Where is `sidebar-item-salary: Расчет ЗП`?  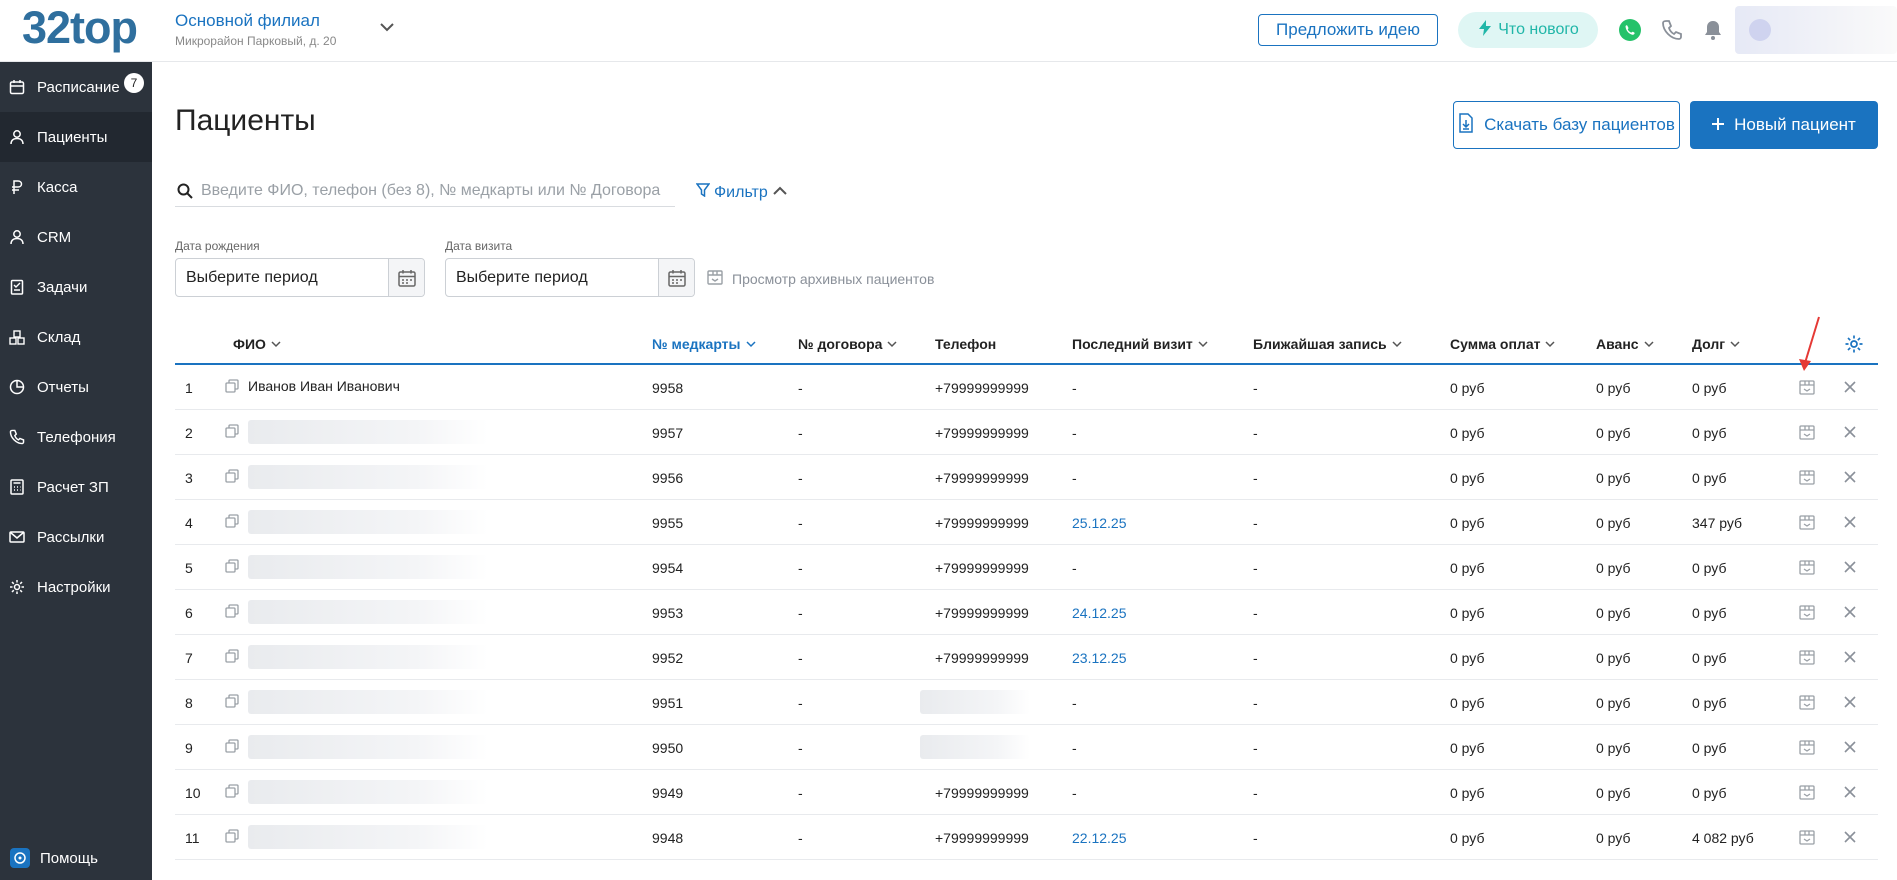 sidebar-item-salary: Расчет ЗП is located at coordinates (76, 487).